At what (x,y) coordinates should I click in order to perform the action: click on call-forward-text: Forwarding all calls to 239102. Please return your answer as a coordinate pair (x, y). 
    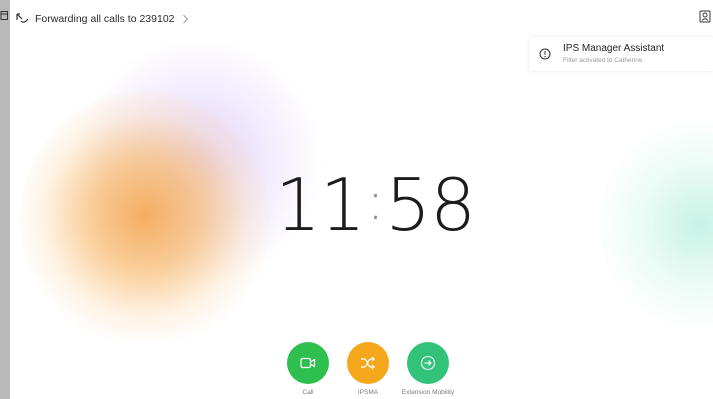
    Looking at the image, I should click on (105, 19).